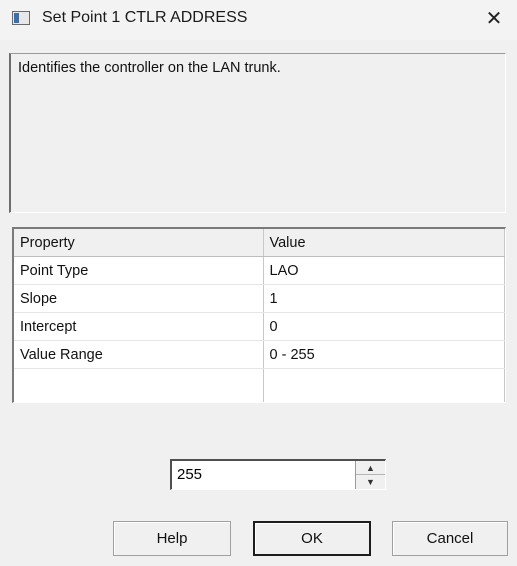  Describe the element at coordinates (384, 354) in the screenshot. I see `property-value-cell: 0 - 255` at that location.